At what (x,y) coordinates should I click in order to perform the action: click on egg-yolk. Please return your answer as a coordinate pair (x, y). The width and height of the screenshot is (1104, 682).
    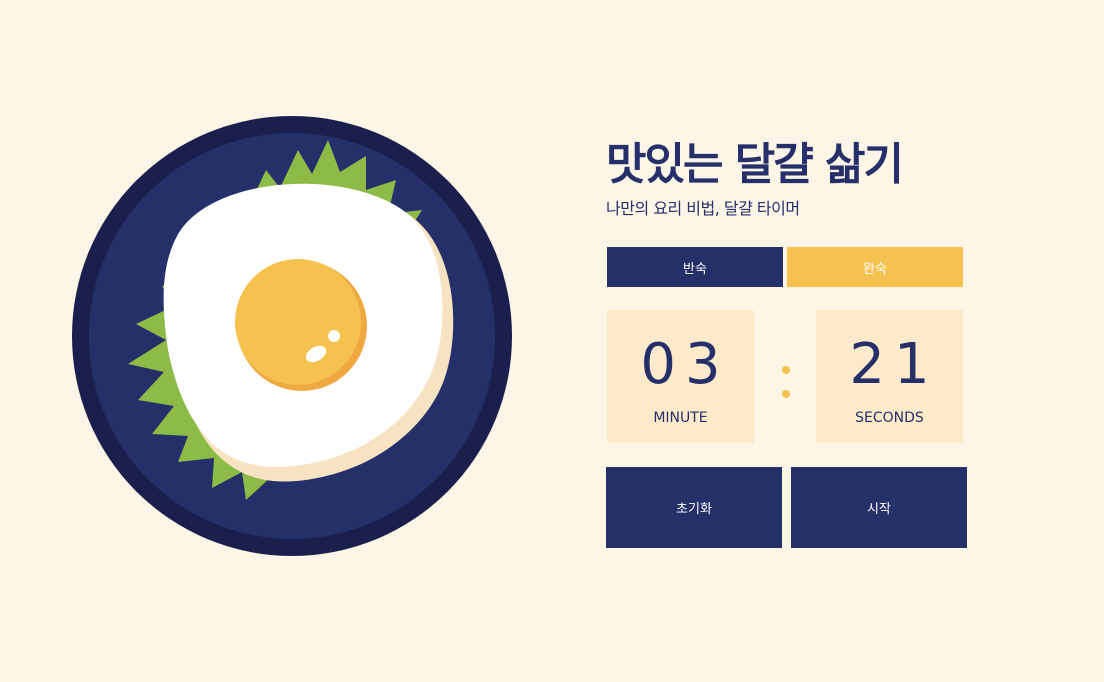
    Looking at the image, I should click on (298, 322).